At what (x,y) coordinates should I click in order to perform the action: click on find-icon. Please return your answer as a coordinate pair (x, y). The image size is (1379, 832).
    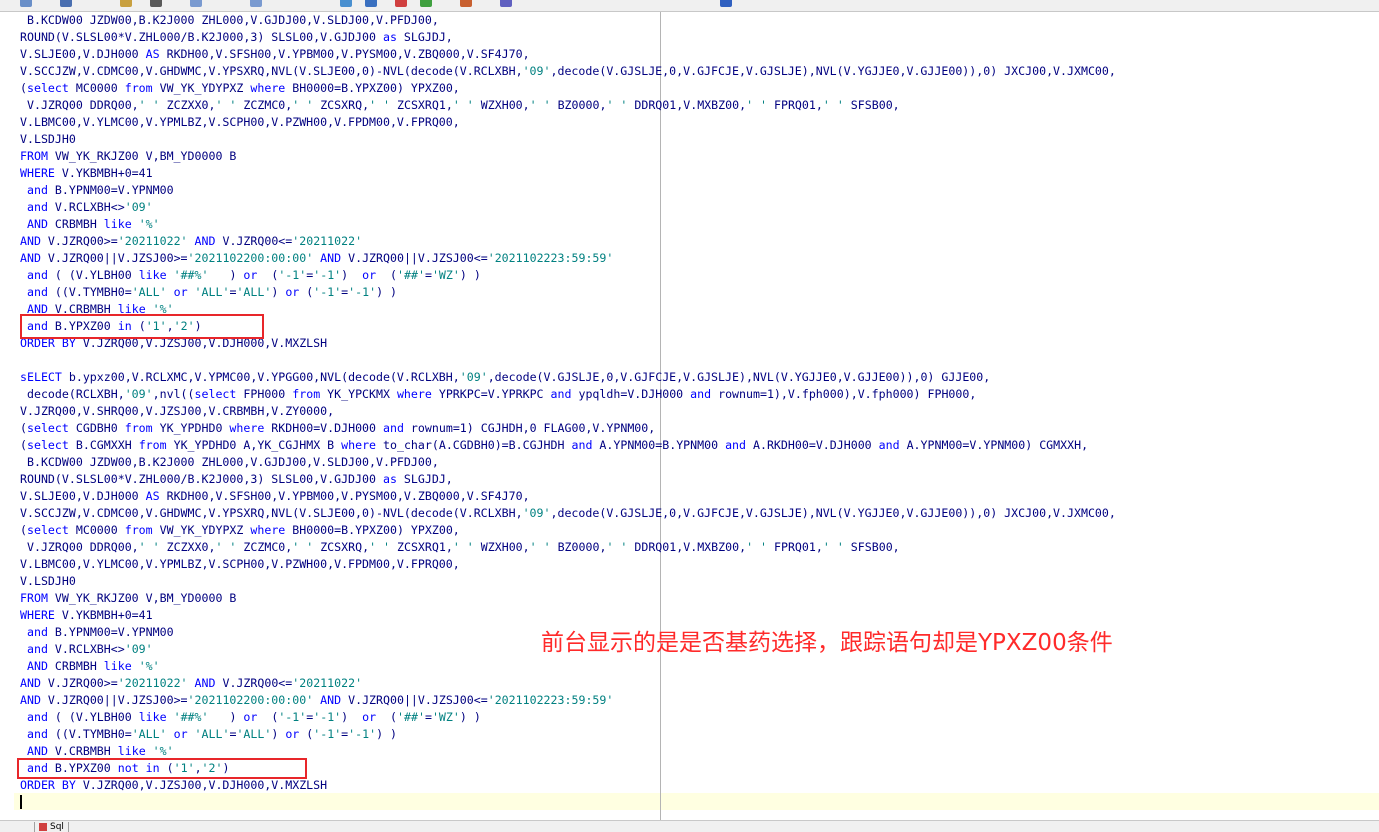
    Looking at the image, I should click on (346, 3).